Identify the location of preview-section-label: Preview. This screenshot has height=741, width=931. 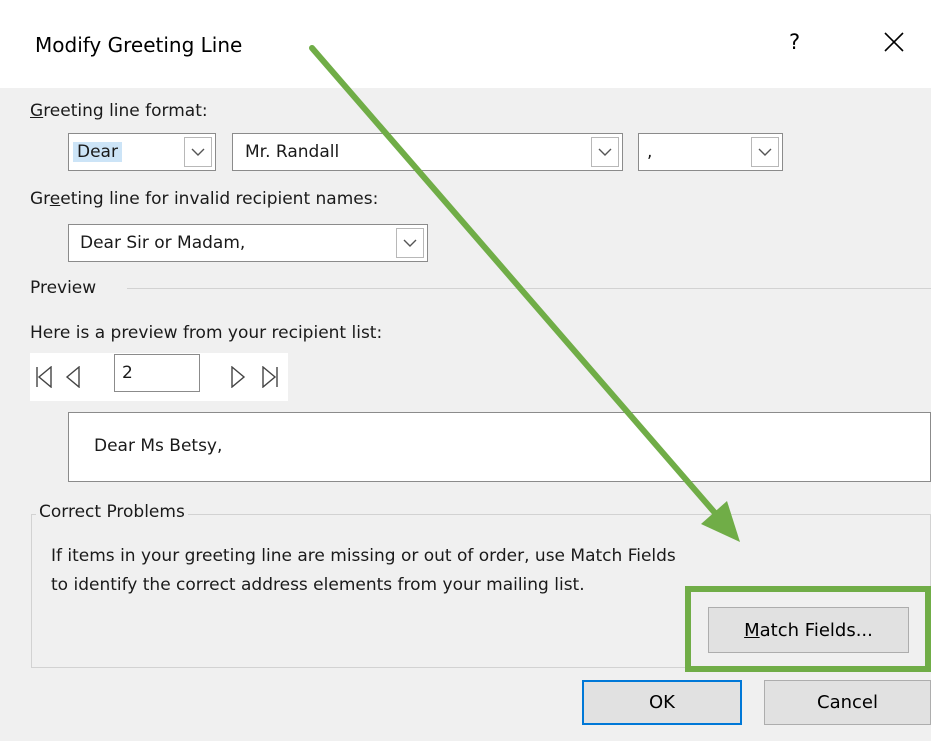
(63, 288).